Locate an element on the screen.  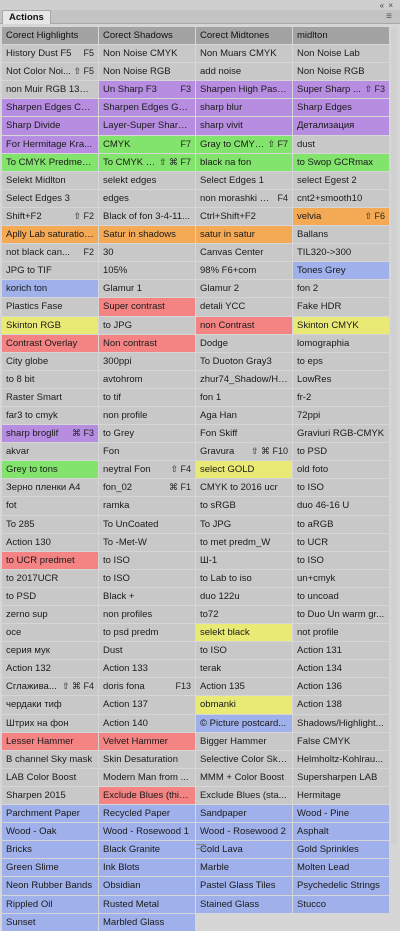
action-button: to met predm_W is located at coordinates (244, 542).